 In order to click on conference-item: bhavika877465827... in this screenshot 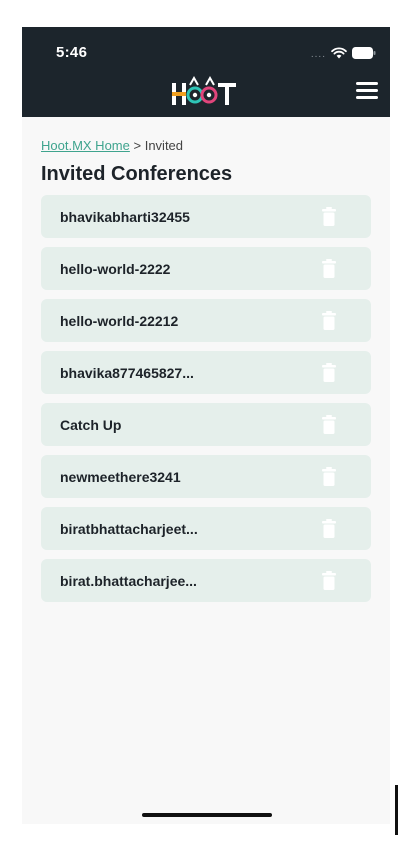, I will do `click(206, 372)`.